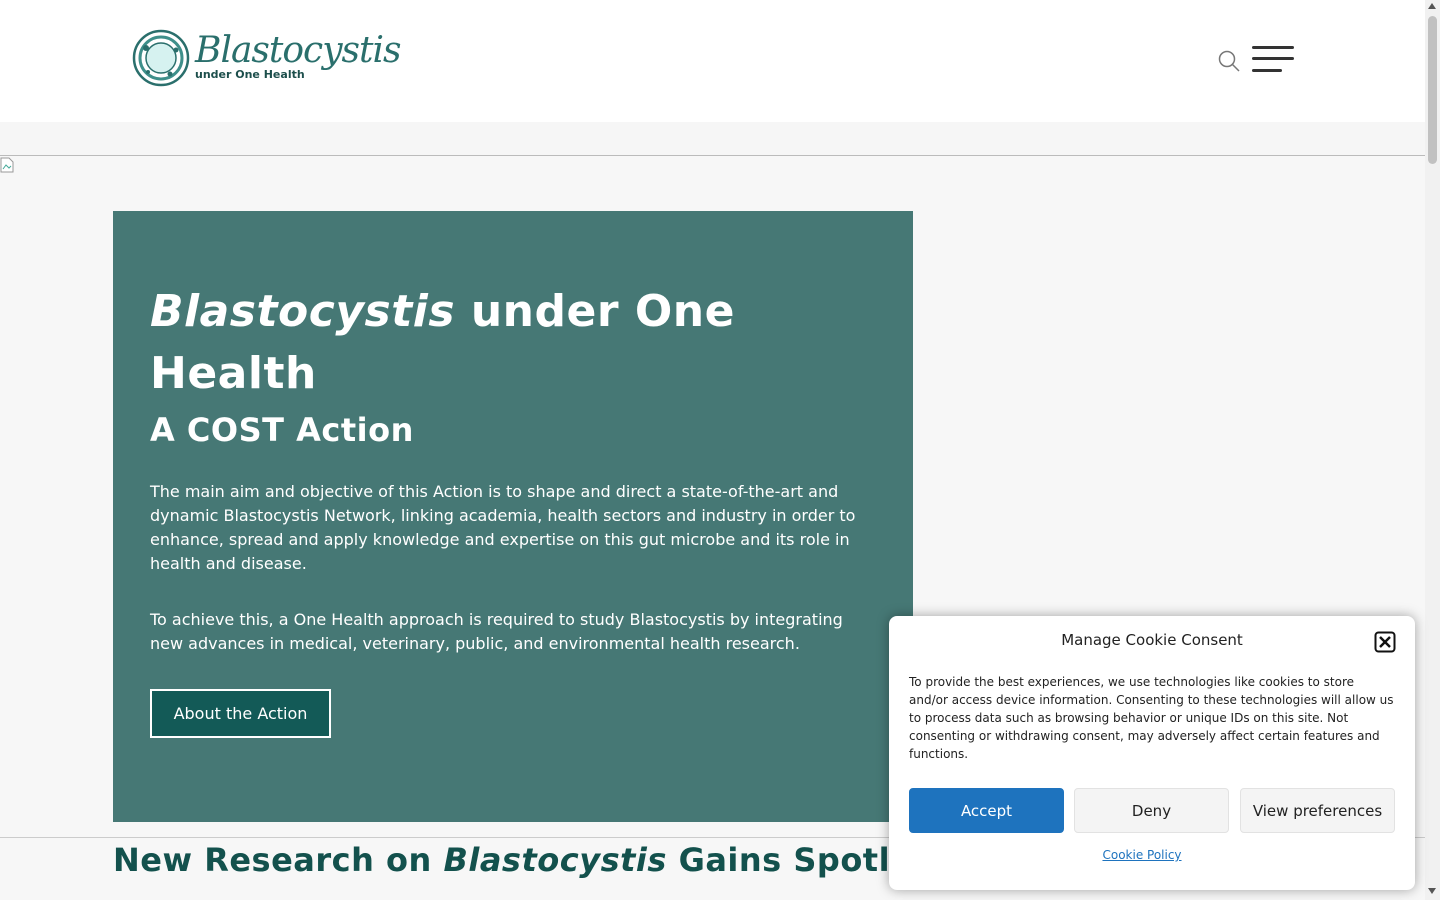  What do you see at coordinates (282, 430) in the screenshot?
I see `hero-subtitle: A COST Action` at bounding box center [282, 430].